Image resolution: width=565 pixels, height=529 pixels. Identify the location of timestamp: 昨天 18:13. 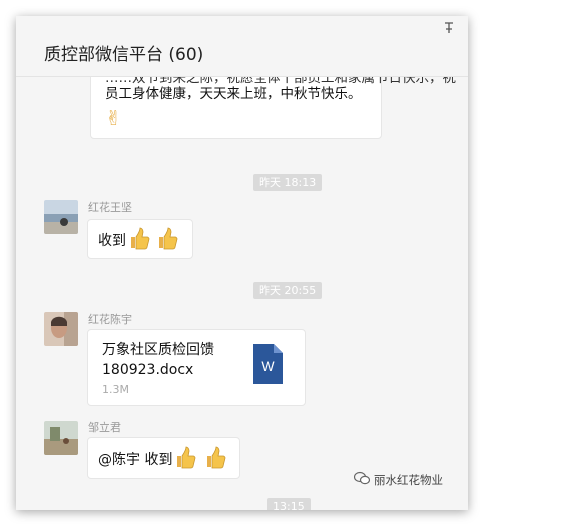
(288, 182).